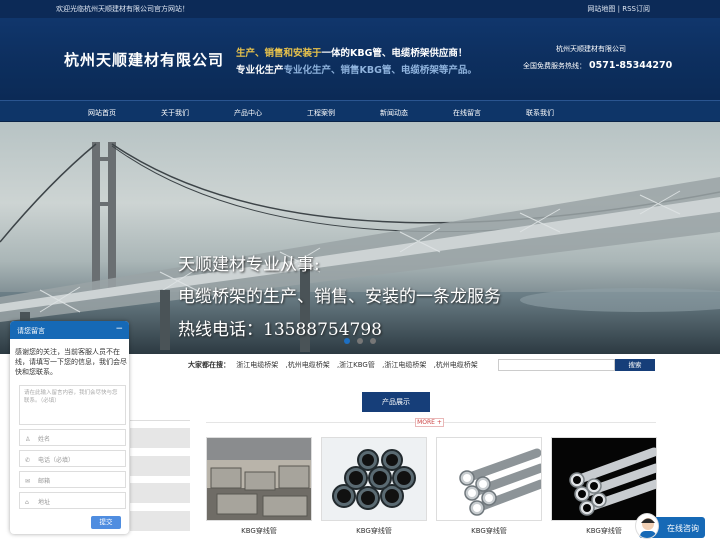 The width and height of the screenshot is (720, 540). I want to click on header-company-name: 杭州天顺建材有限公司, so click(591, 49).